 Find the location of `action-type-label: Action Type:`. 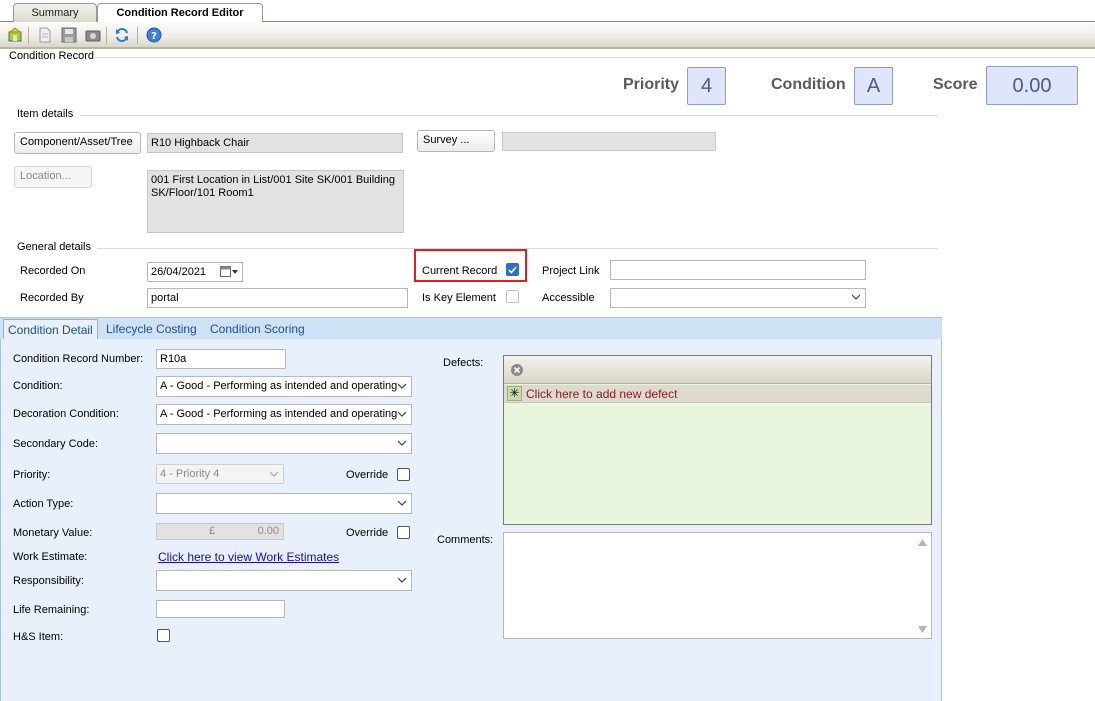

action-type-label: Action Type: is located at coordinates (43, 504).